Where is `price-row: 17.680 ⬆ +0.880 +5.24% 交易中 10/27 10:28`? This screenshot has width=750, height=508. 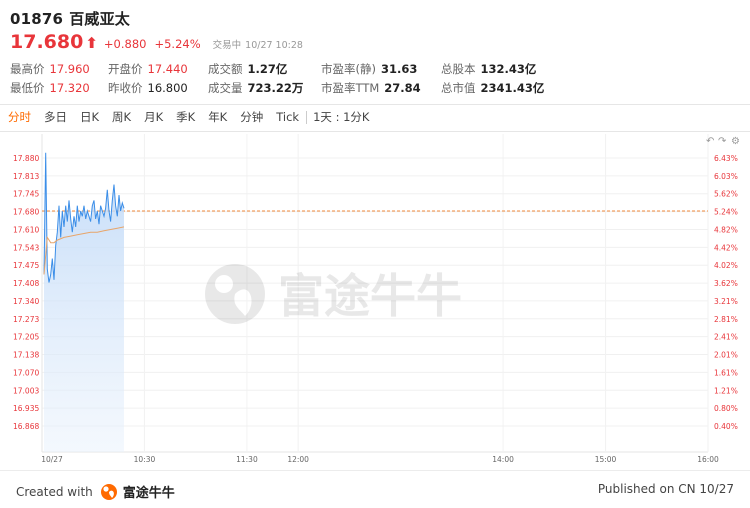 price-row: 17.680 ⬆ +0.880 +5.24% 交易中 10/27 10:28 is located at coordinates (156, 42).